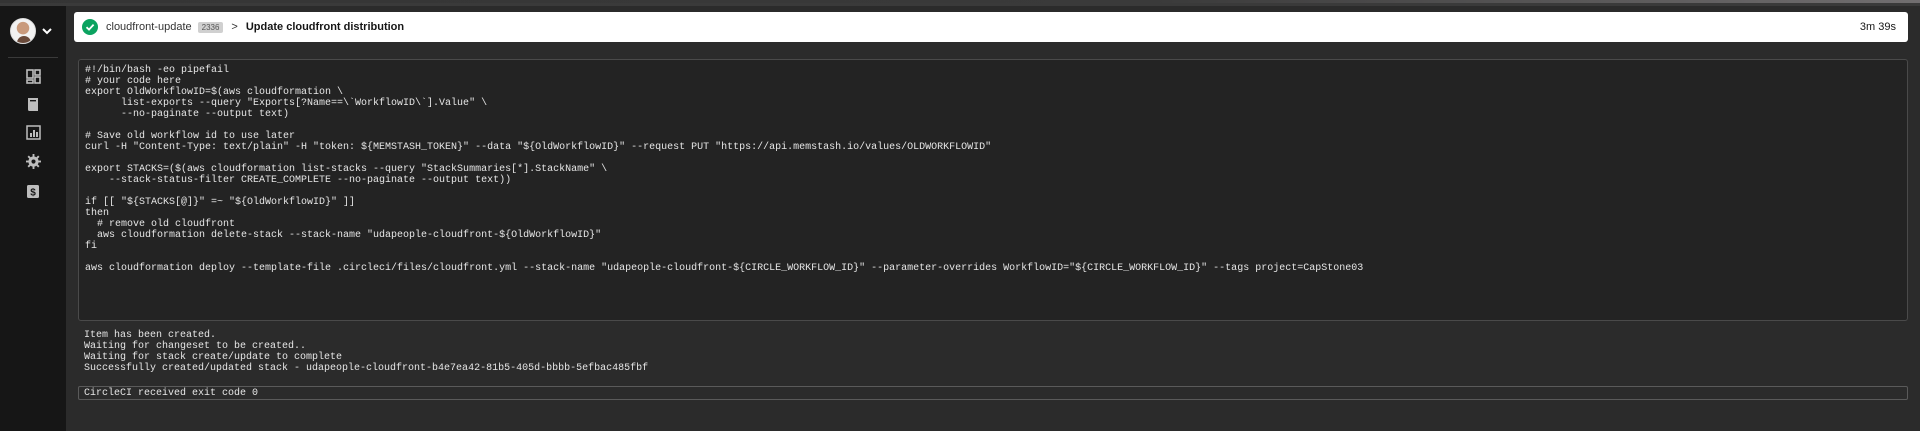  What do you see at coordinates (195, 346) in the screenshot?
I see `output-line: Waiting for changeset to be created..` at bounding box center [195, 346].